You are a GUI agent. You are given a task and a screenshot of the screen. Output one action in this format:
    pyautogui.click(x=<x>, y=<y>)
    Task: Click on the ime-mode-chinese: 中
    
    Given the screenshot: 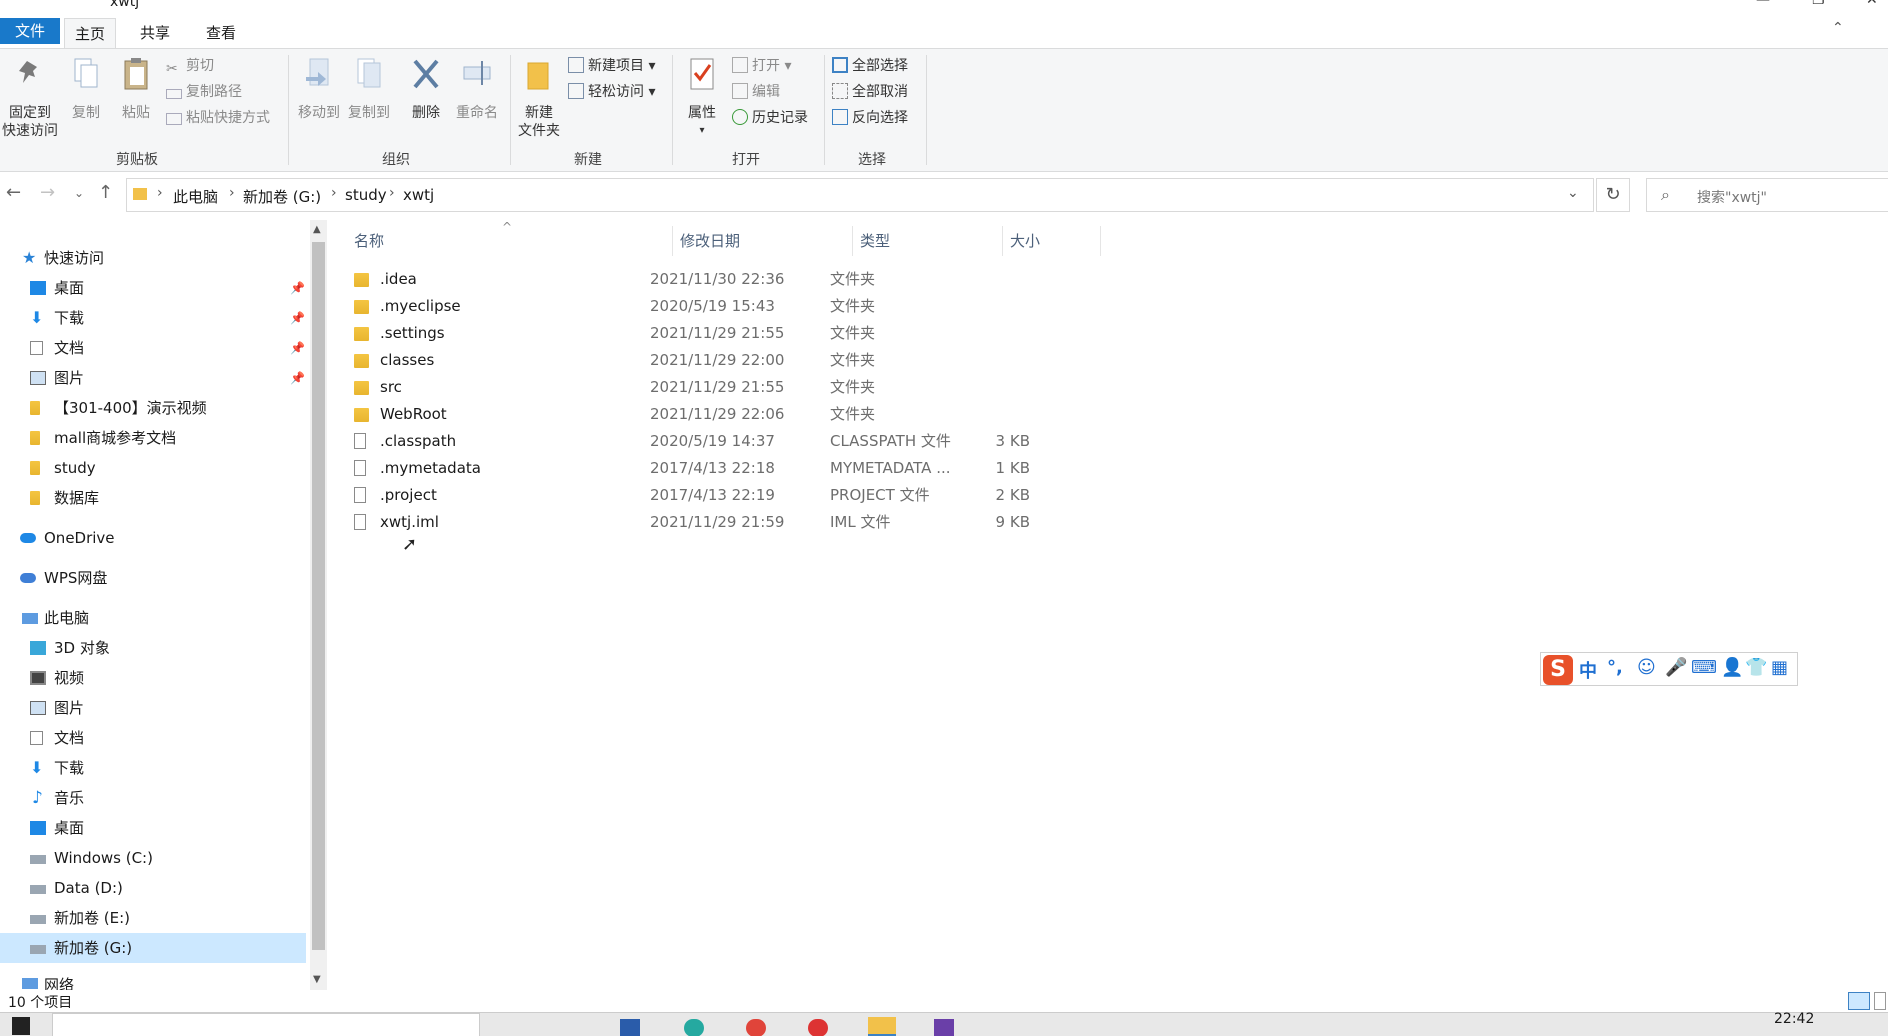 What is the action you would take?
    pyautogui.click(x=1588, y=670)
    